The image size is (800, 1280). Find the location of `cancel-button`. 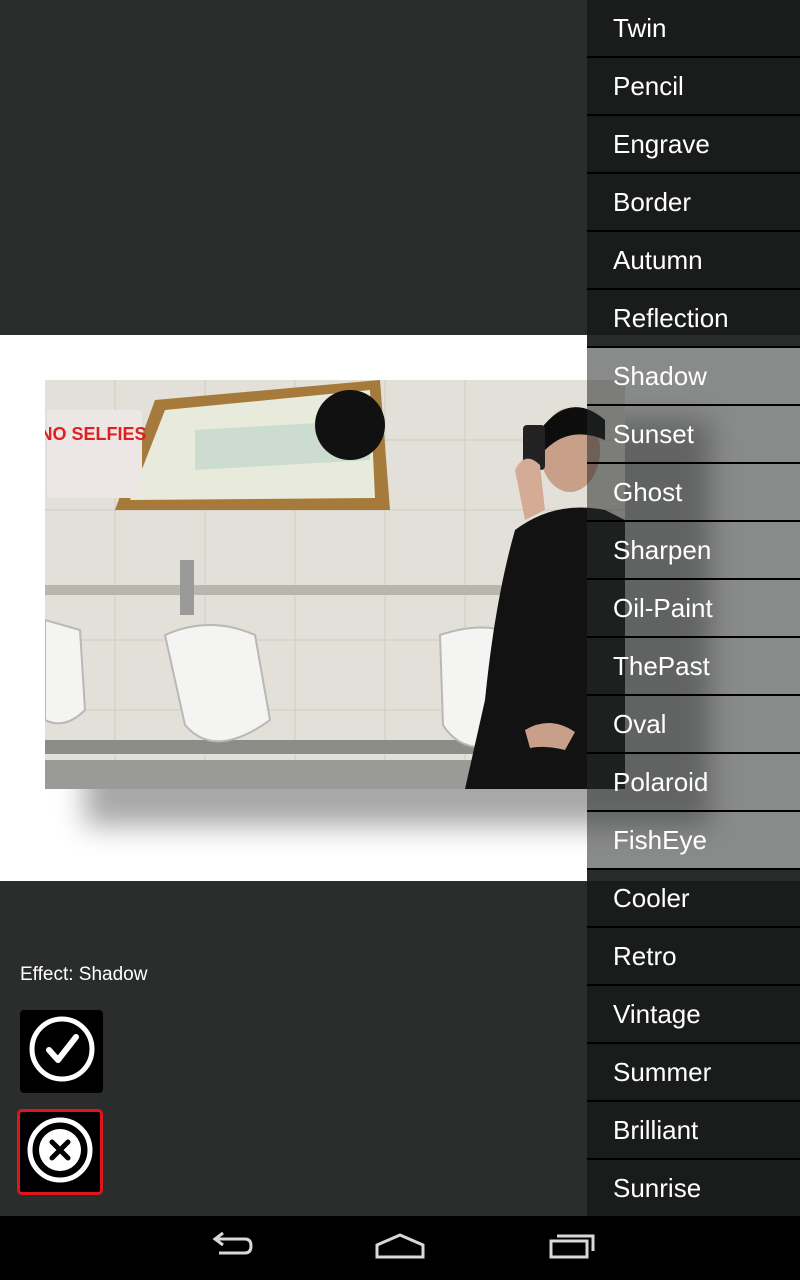

cancel-button is located at coordinates (60, 1152).